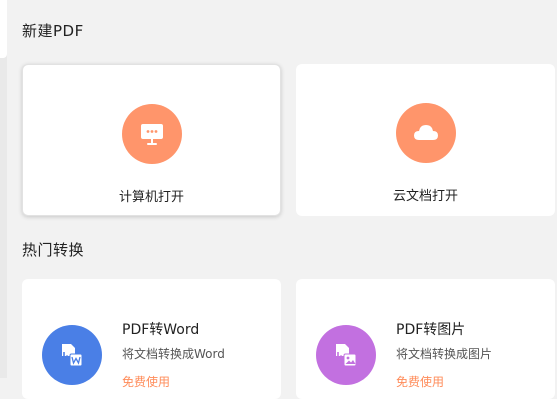  I want to click on section-title-hot-convert: 热门转换, so click(53, 250).